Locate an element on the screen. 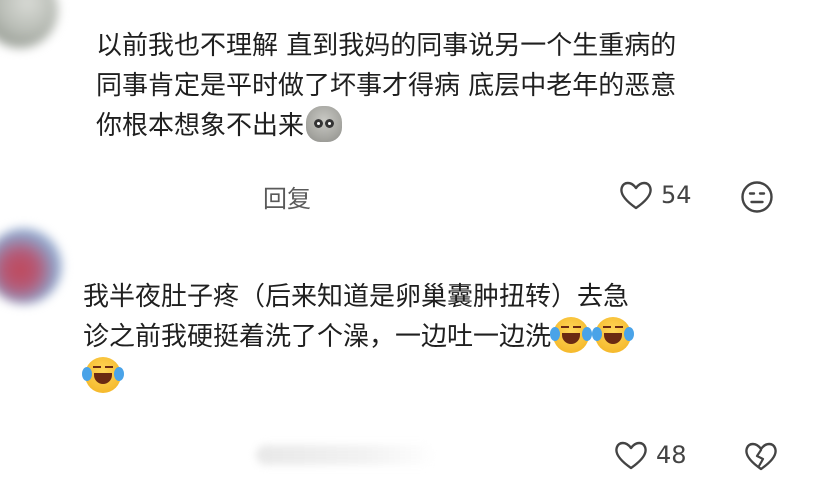 This screenshot has width=816, height=489. comment-line is located at coordinates (356, 376).